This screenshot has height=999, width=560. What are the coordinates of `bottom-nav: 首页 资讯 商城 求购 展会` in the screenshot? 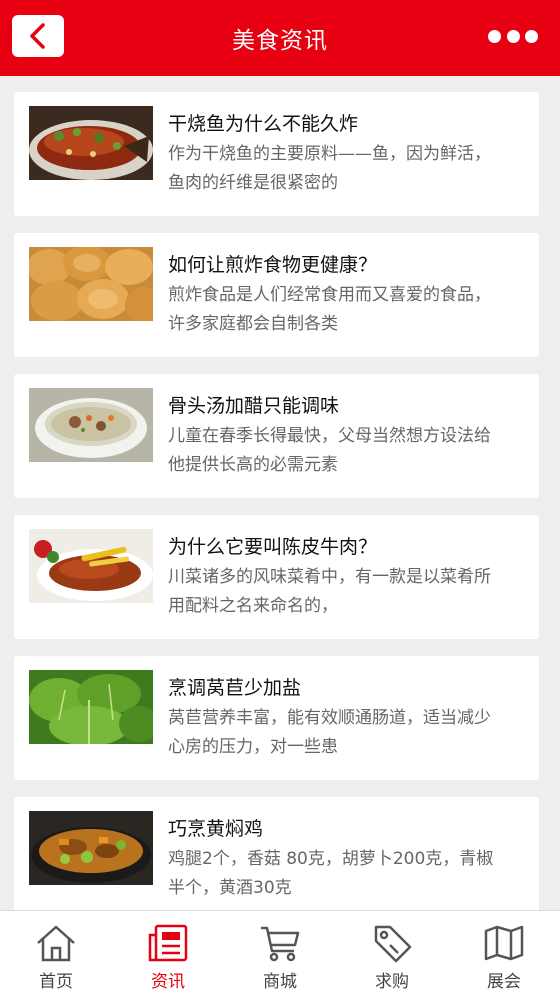 It's located at (280, 954).